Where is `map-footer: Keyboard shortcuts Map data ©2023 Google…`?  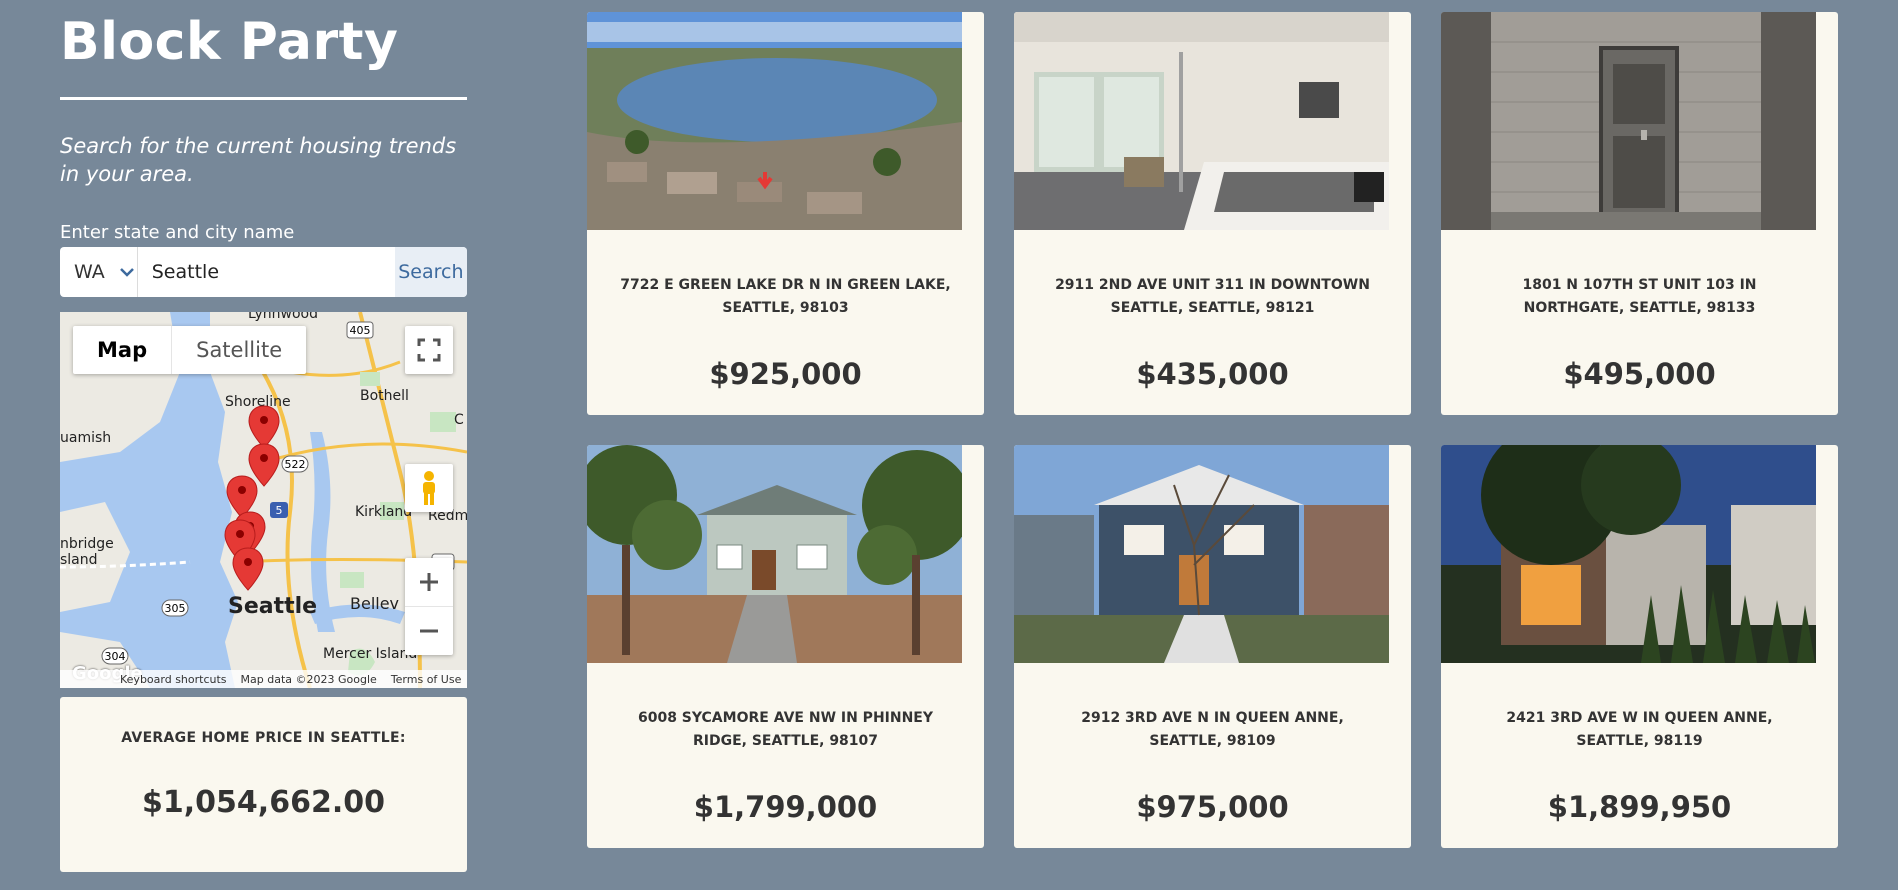 map-footer: Keyboard shortcuts Map data ©2023 Google… is located at coordinates (263, 679).